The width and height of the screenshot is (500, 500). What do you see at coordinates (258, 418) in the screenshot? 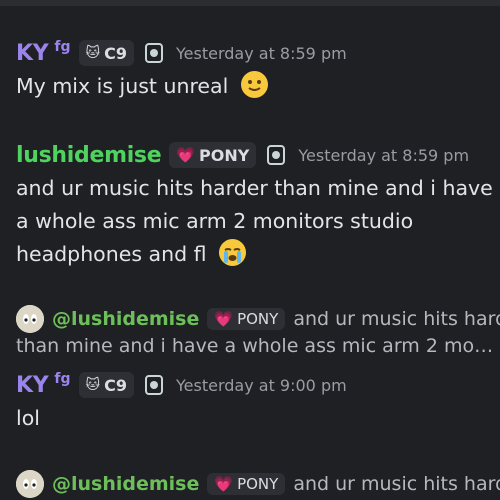
I see `message-content: lol` at bounding box center [258, 418].